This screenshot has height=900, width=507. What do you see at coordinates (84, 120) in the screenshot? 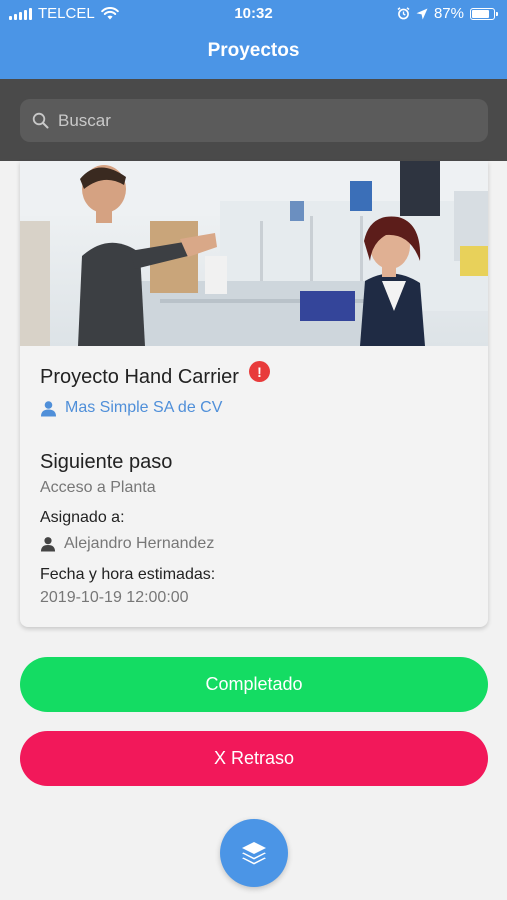
I see `search-placeholder: Buscar` at bounding box center [84, 120].